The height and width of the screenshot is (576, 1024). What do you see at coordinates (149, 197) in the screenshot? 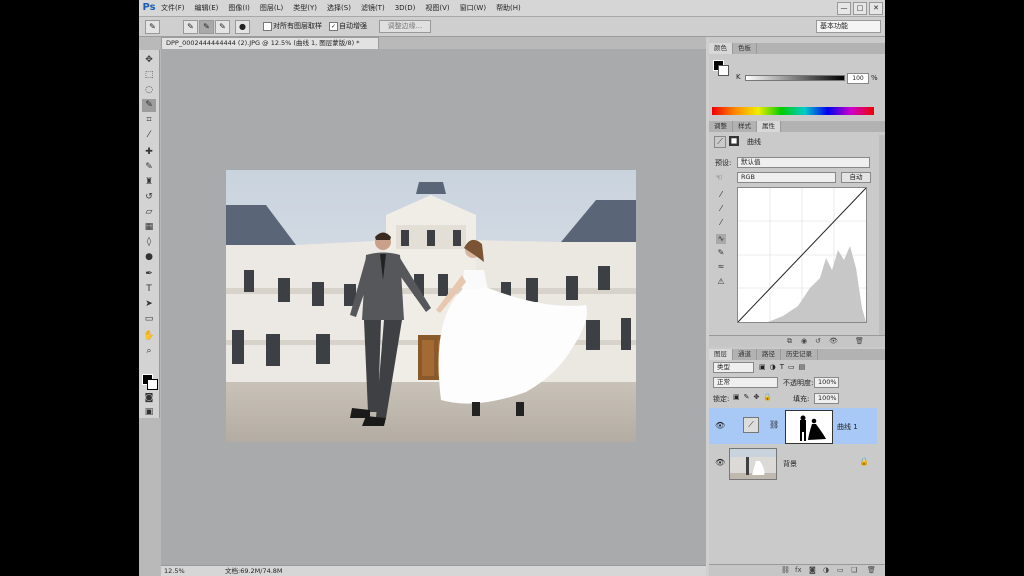
I see `history-brush-tool-icon: ↺` at bounding box center [149, 197].